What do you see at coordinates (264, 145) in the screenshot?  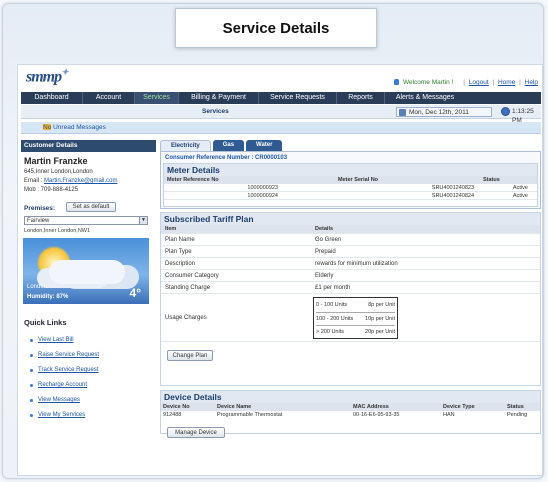 I see `tab-water: Water` at bounding box center [264, 145].